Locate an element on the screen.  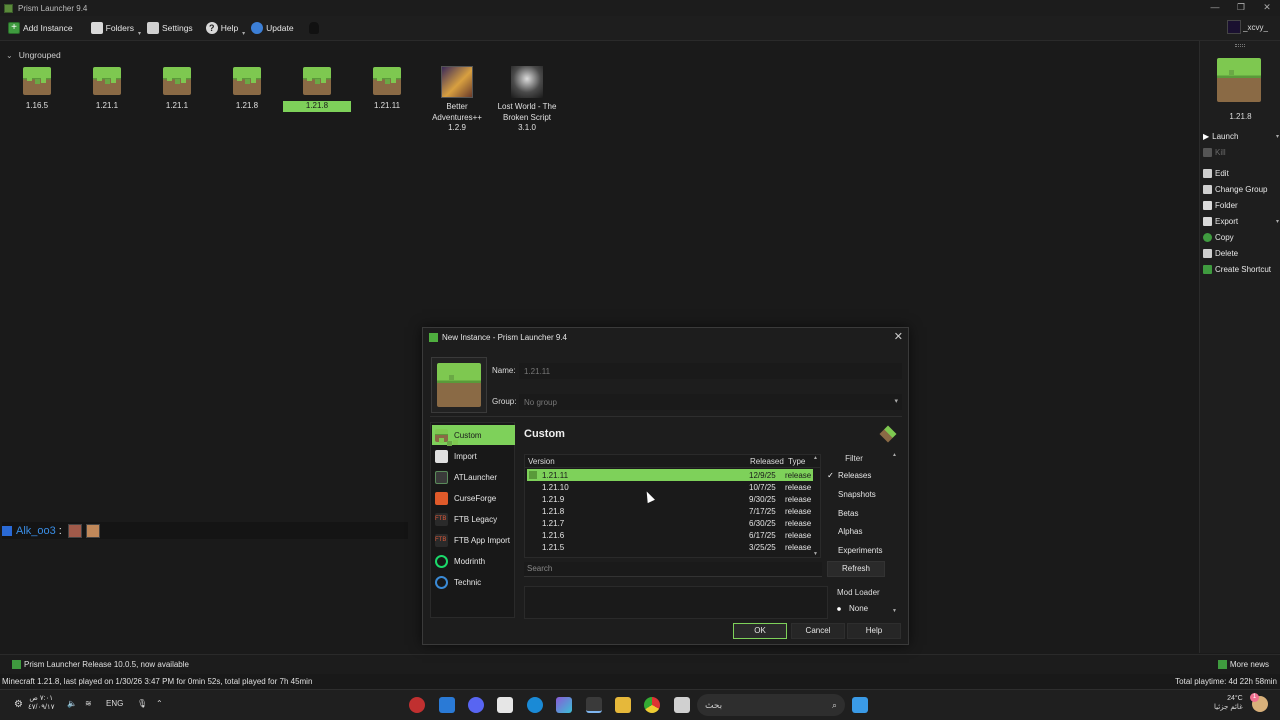
ok-button: OK is located at coordinates (760, 631).